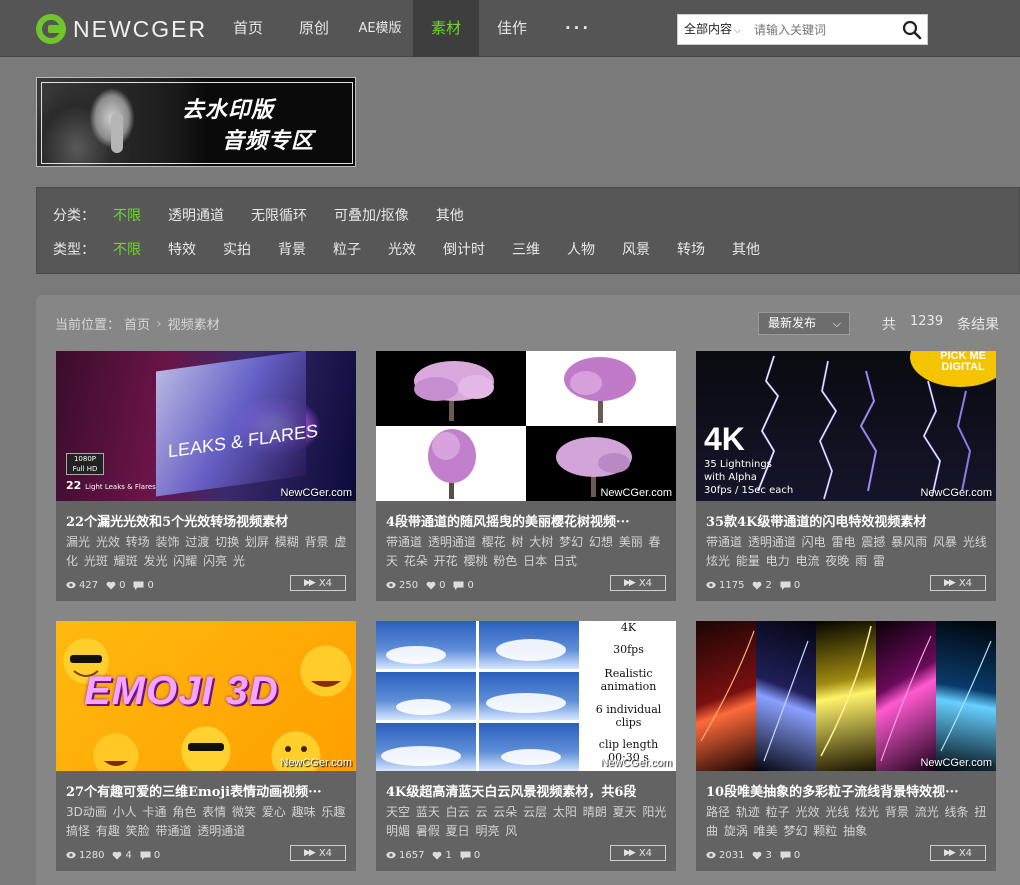 This screenshot has width=1020, height=885. What do you see at coordinates (248, 28) in the screenshot?
I see `nav-item-home: 首页` at bounding box center [248, 28].